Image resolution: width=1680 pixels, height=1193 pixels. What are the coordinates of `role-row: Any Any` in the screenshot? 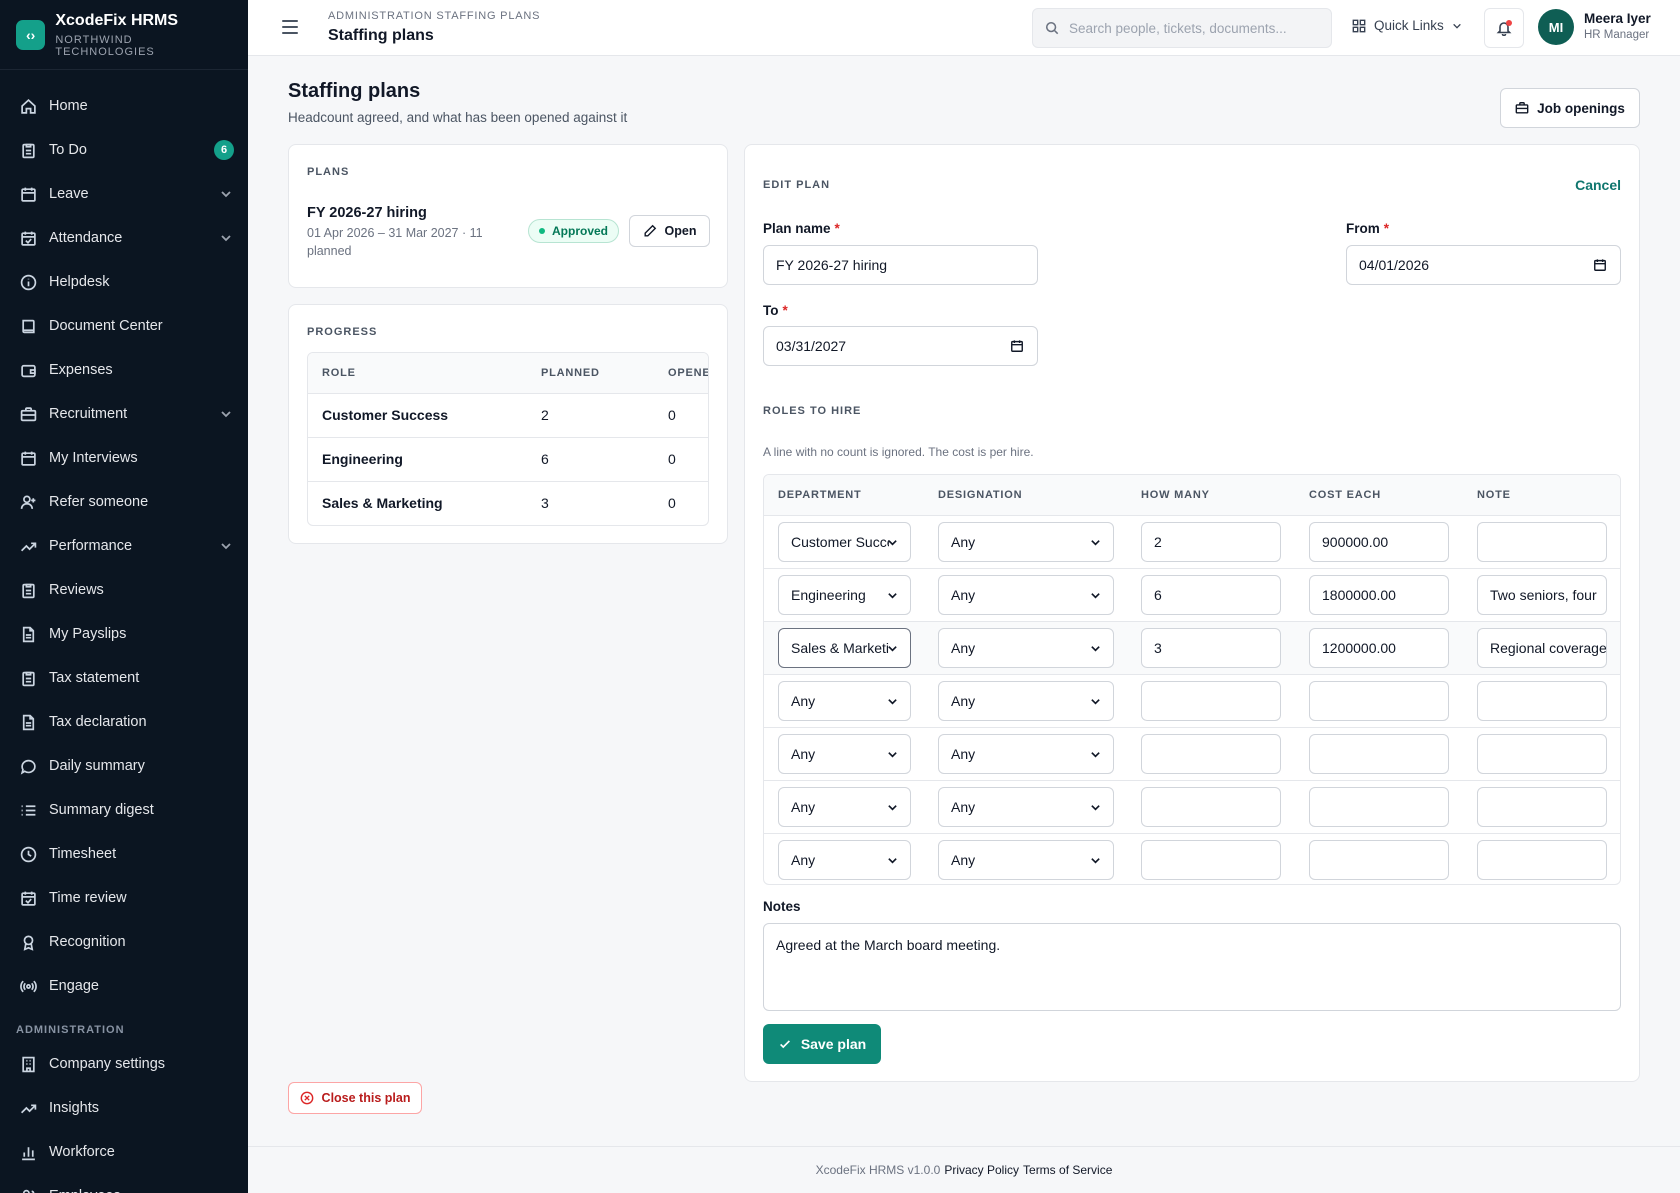 It's located at (1192, 701).